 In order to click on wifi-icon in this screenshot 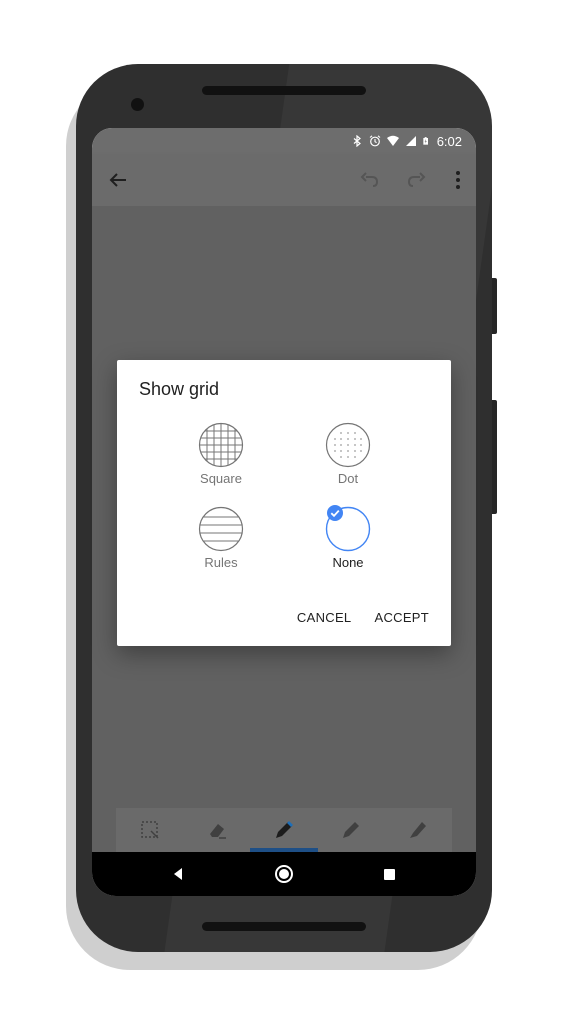, I will do `click(392, 140)`.